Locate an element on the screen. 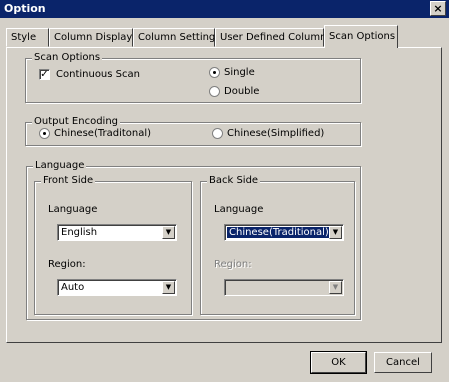  scan-options-legend: Scan Options is located at coordinates (67, 57).